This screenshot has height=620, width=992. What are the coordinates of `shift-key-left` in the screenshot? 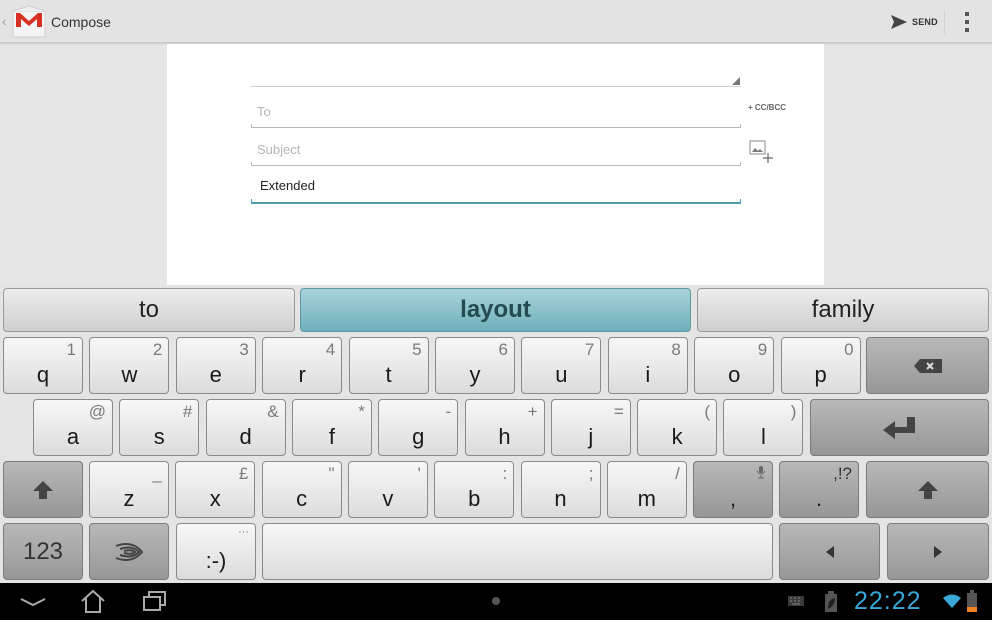 It's located at (43, 489).